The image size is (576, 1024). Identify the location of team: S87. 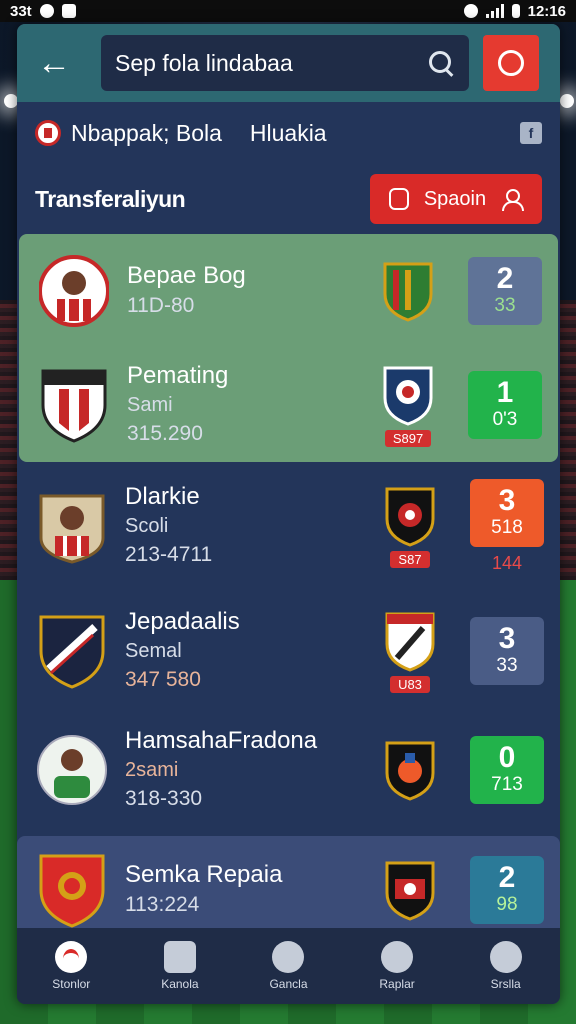
(410, 526).